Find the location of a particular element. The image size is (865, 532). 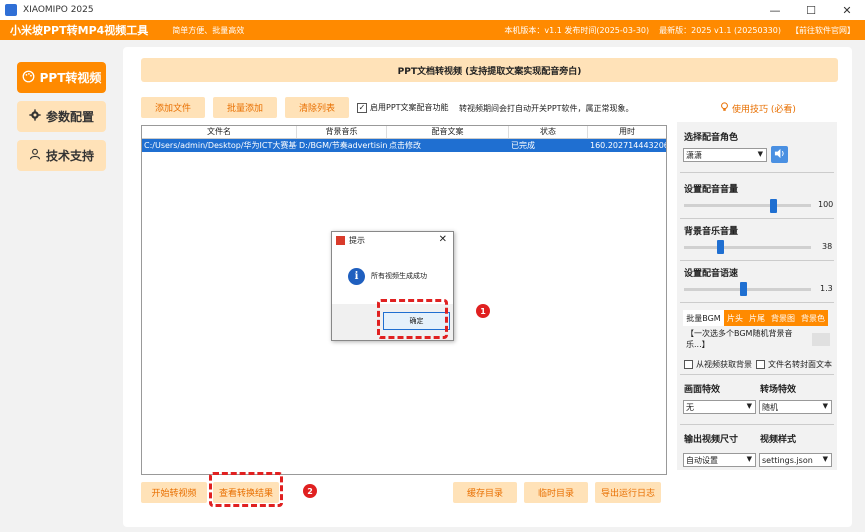

from-video-bg-checkbox: 从视频获取背景 is located at coordinates (718, 364).